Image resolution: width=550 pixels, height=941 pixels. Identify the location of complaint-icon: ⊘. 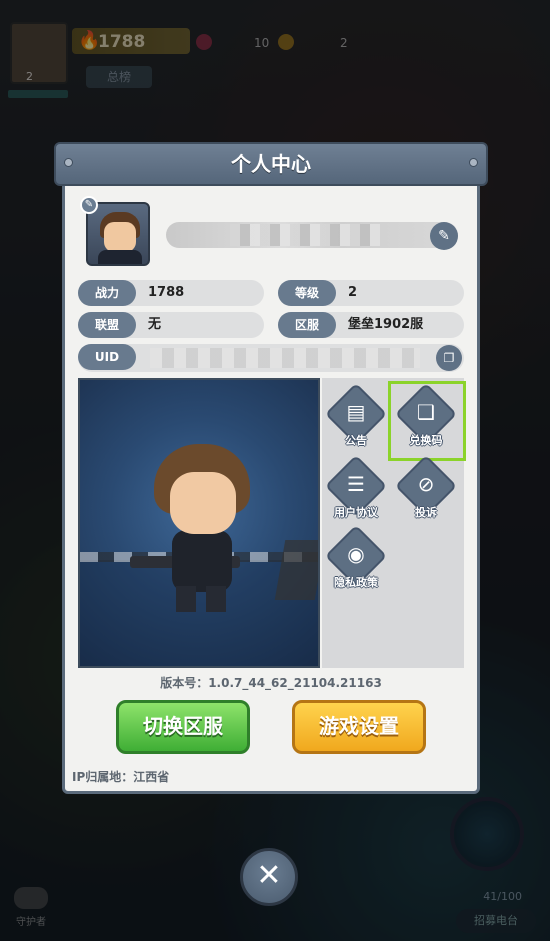
(426, 484).